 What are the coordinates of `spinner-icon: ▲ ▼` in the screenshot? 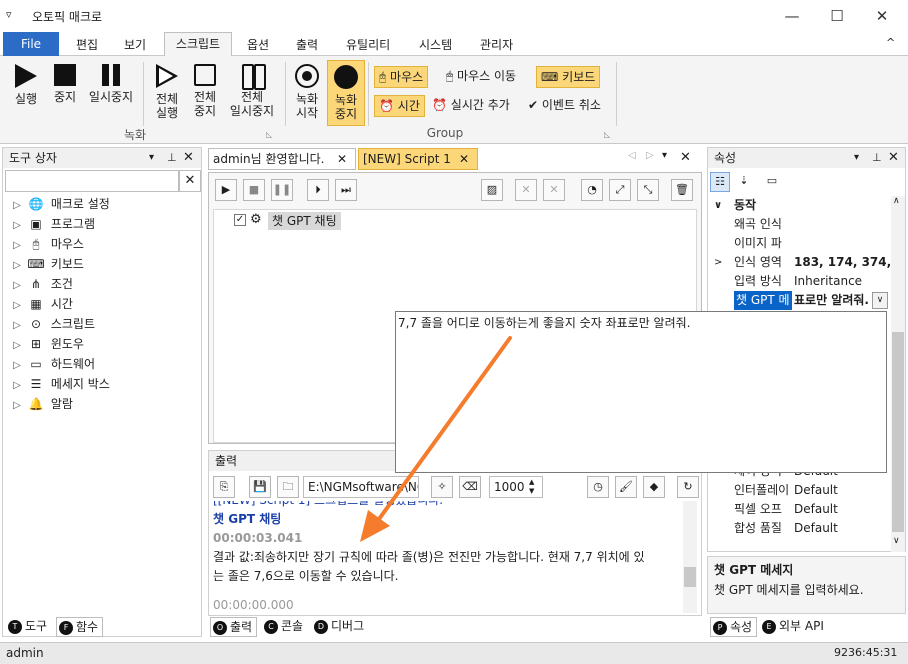 It's located at (531, 487).